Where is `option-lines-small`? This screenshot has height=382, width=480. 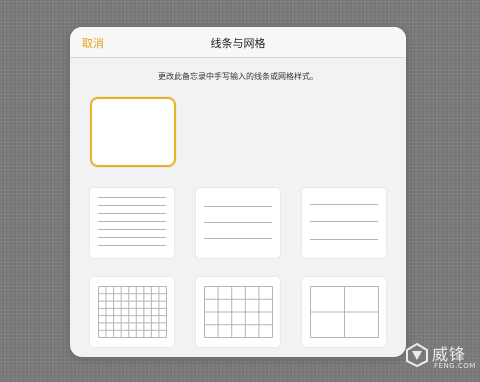
option-lines-small is located at coordinates (132, 223).